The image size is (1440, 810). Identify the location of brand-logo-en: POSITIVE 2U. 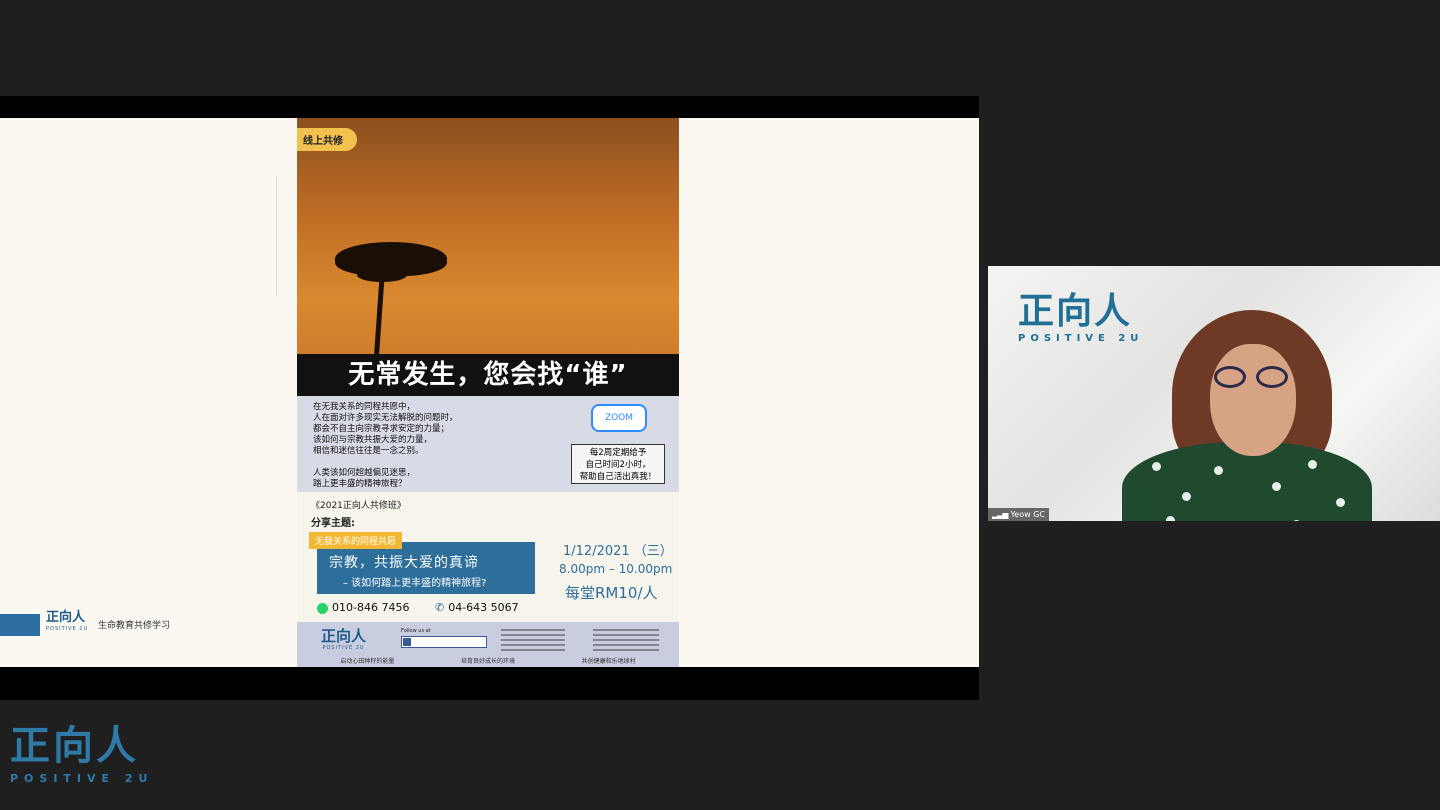
(82, 778).